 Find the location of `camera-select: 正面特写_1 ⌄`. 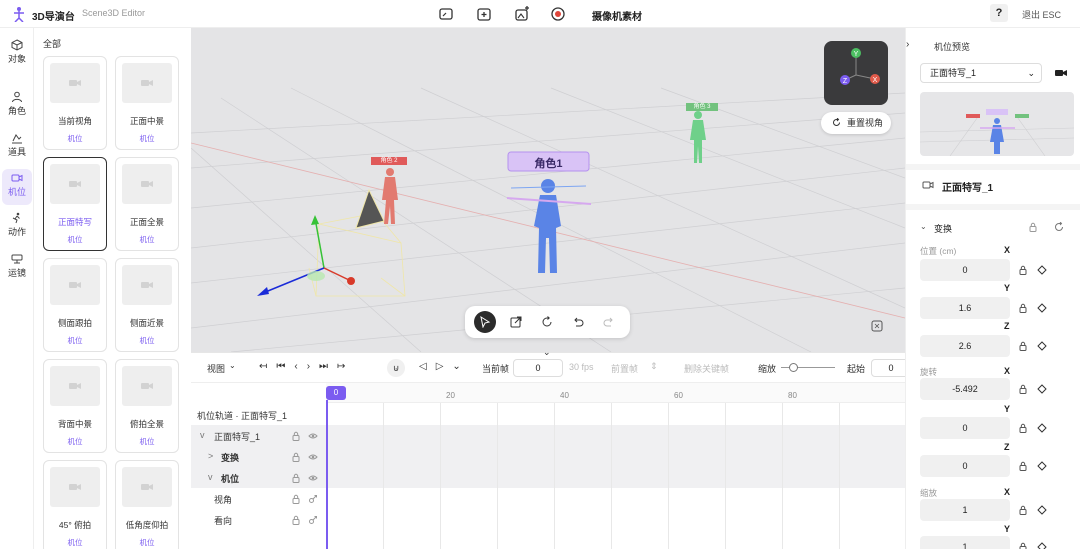

camera-select: 正面特写_1 ⌄ is located at coordinates (981, 73).